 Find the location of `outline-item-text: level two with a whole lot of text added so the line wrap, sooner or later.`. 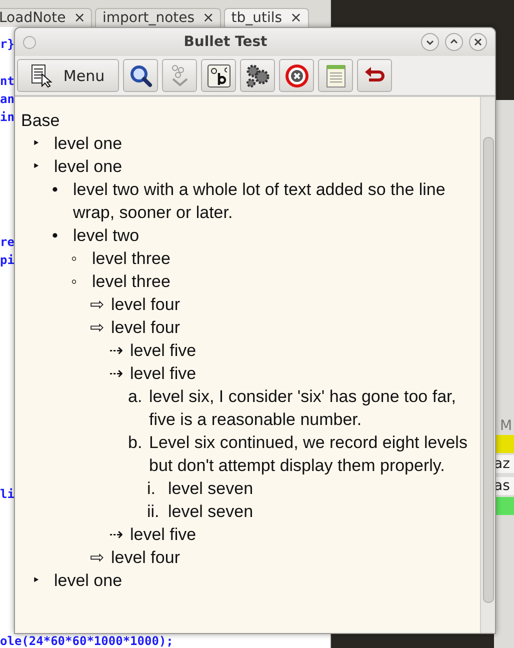

outline-item-text: level two with a whole lot of text added so the line wrap, sooner or later. is located at coordinates (259, 201).